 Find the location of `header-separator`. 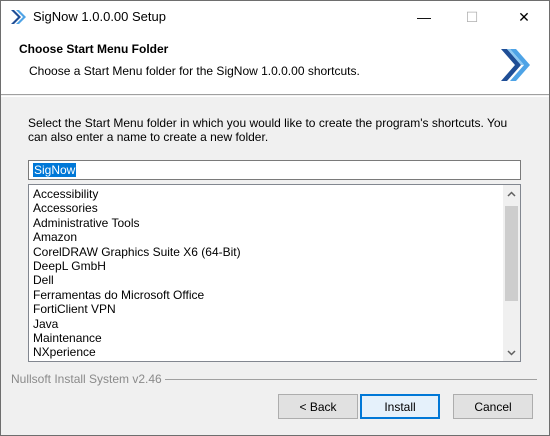

header-separator is located at coordinates (275, 96).